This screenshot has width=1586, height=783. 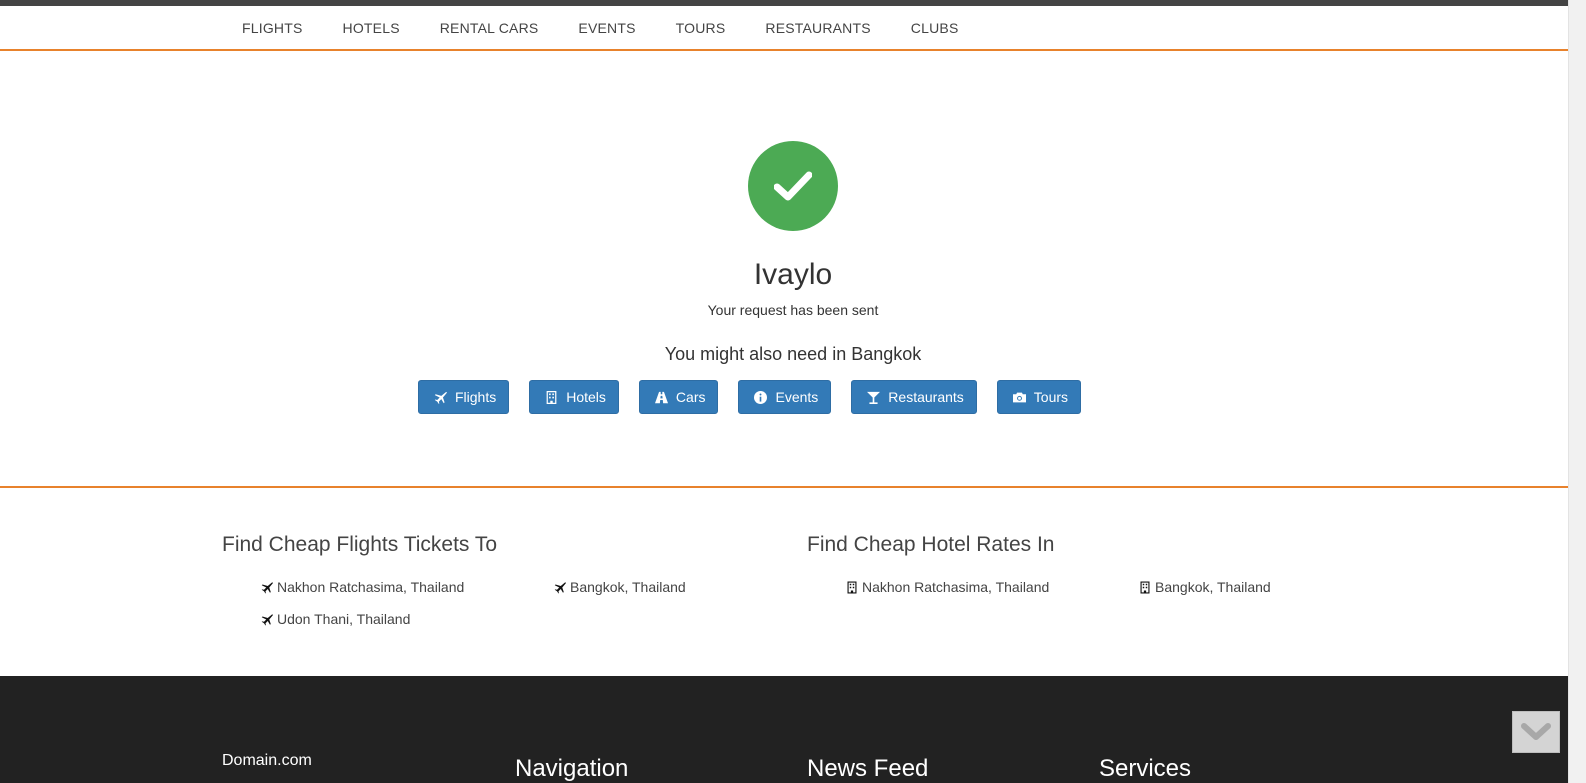 I want to click on nav-item-events: EVENTS, so click(x=606, y=27).